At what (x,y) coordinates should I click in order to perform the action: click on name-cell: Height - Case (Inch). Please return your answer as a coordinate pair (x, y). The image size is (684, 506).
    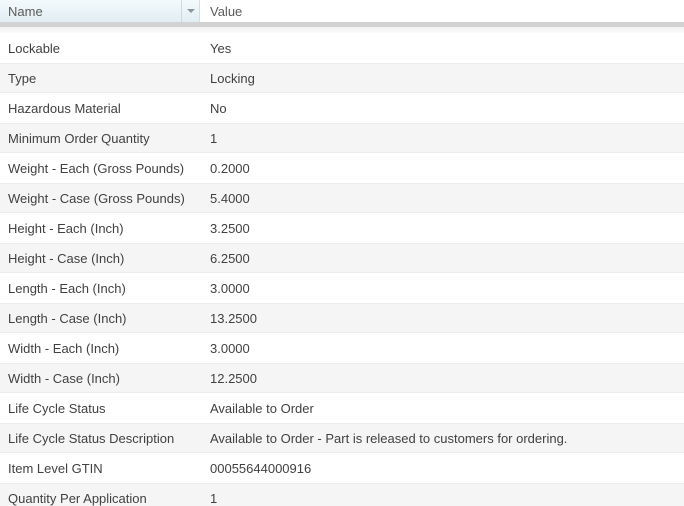
    Looking at the image, I should click on (66, 258).